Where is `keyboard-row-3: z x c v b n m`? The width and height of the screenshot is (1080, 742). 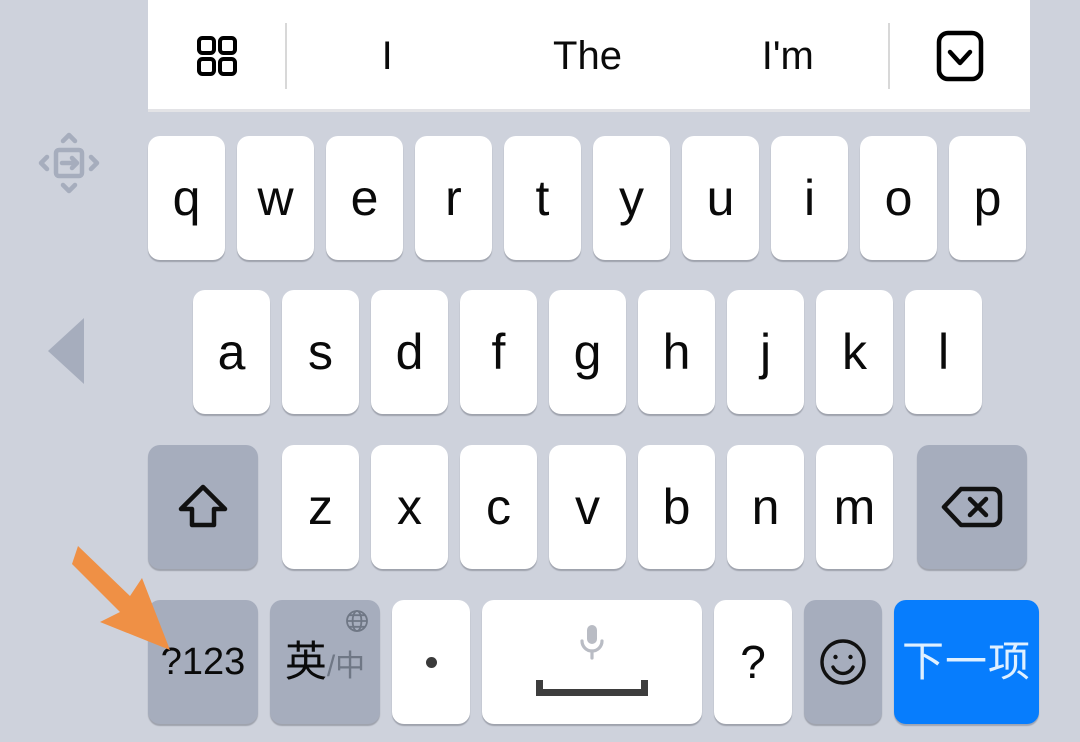
keyboard-row-3: z x c v b n m is located at coordinates (589, 507).